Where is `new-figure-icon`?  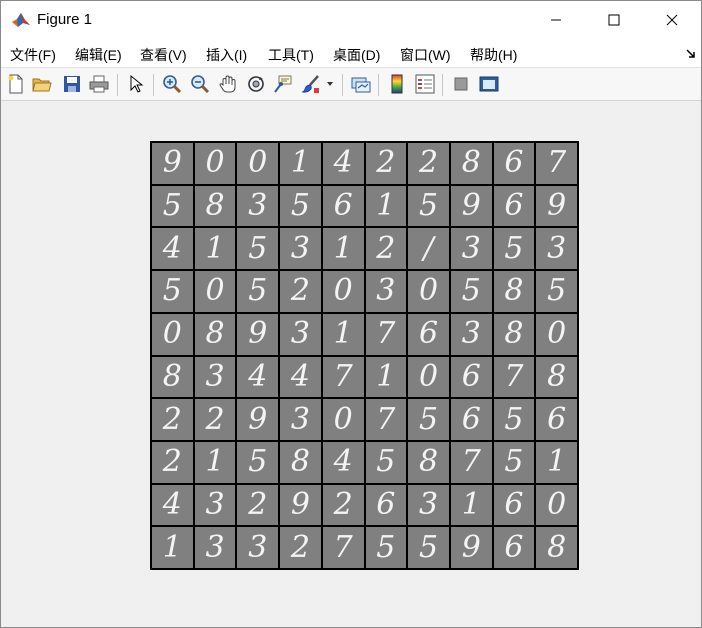 new-figure-icon is located at coordinates (15, 84).